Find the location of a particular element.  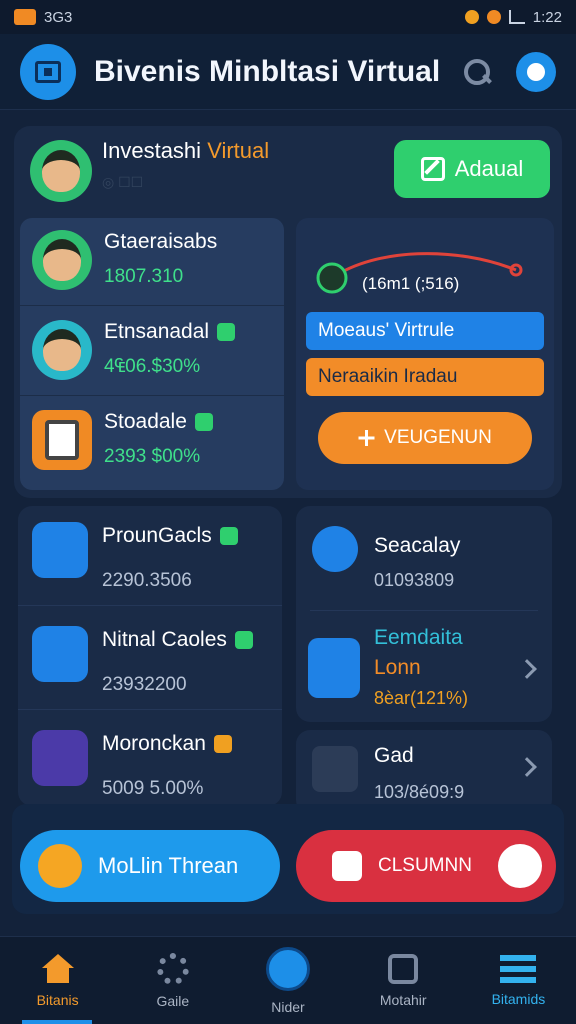

add-button-label: Adaual is located at coordinates (489, 168).